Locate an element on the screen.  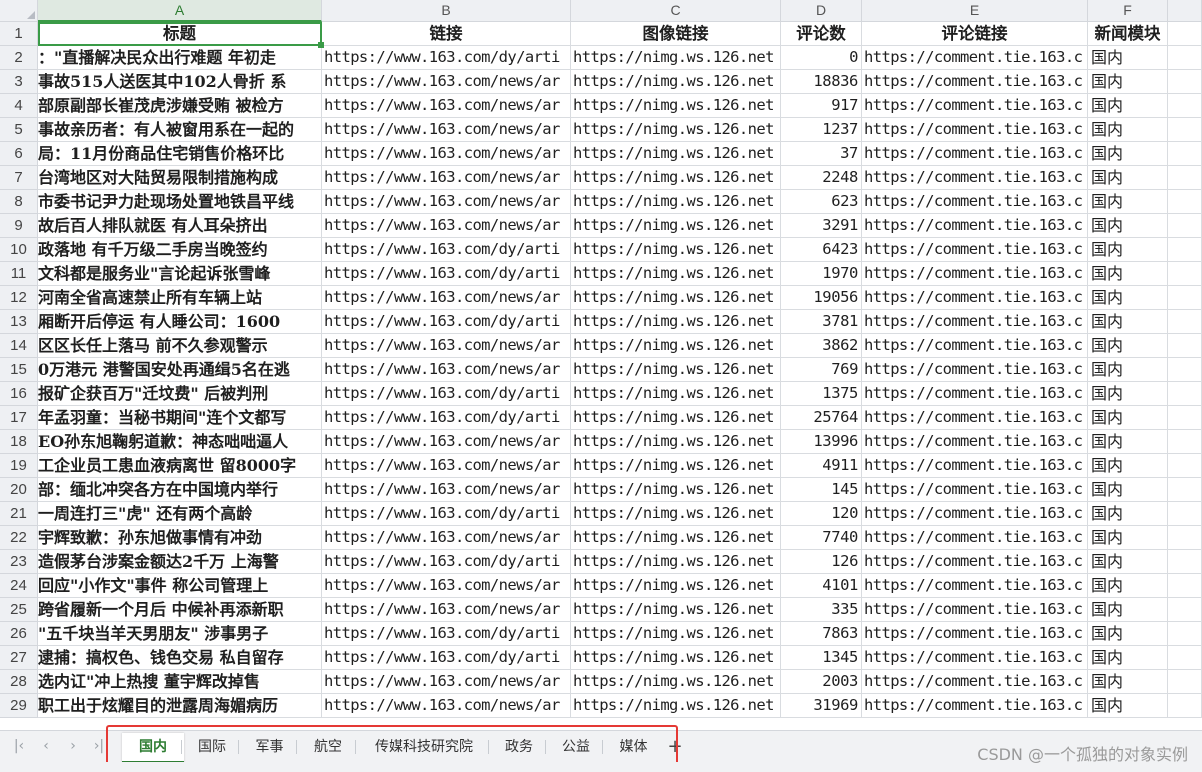
sheet-tab: 媒体 is located at coordinates (633, 747).